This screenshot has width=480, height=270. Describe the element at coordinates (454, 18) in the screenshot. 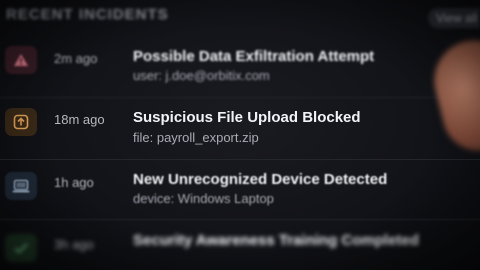

I see `view-all-button: View all` at that location.